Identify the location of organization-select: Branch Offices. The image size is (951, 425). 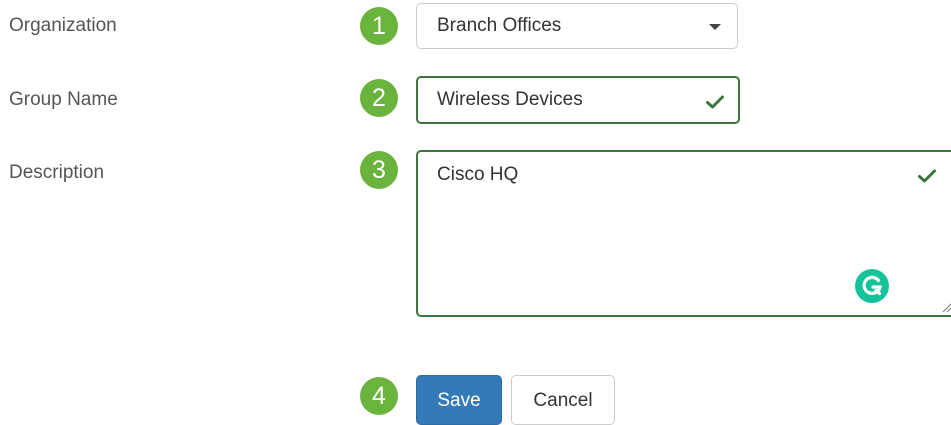
(577, 26).